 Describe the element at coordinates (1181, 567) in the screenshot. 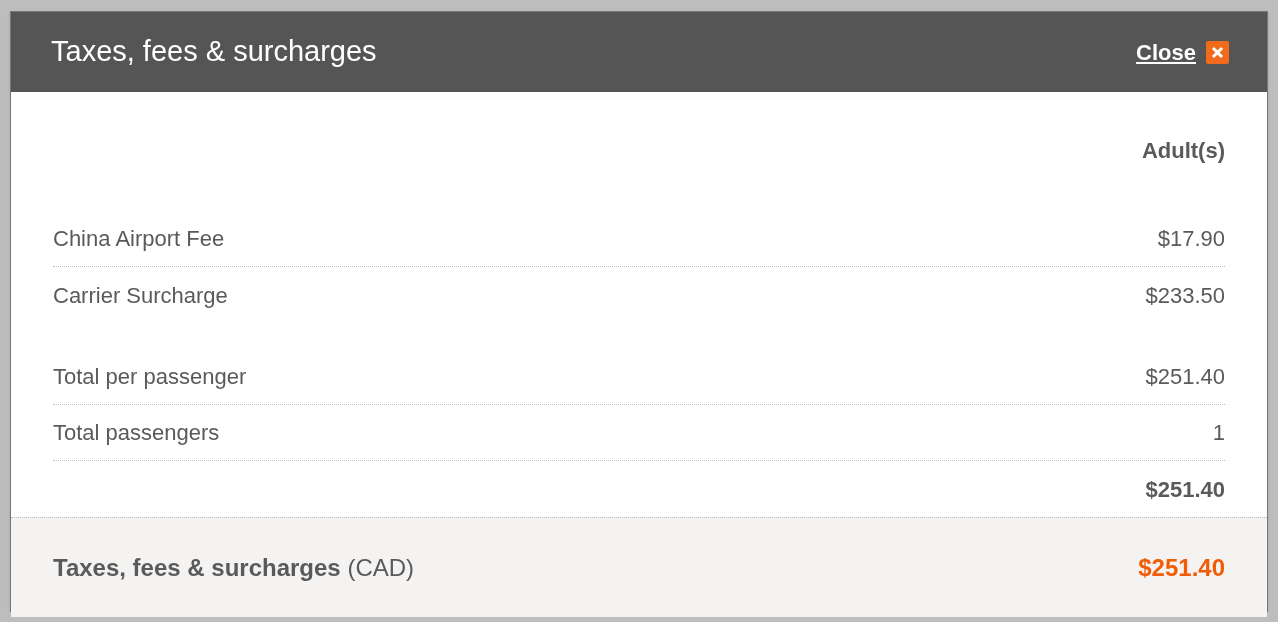

I see `footer-amount: $251.40` at that location.